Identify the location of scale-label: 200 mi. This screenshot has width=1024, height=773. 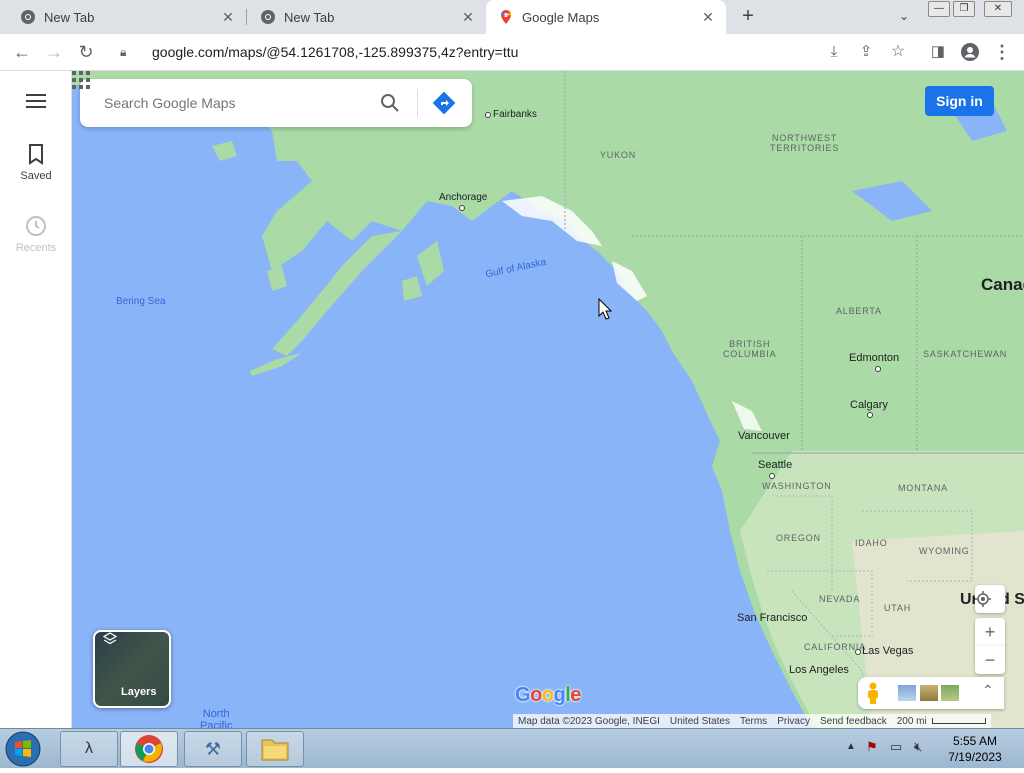
(912, 721).